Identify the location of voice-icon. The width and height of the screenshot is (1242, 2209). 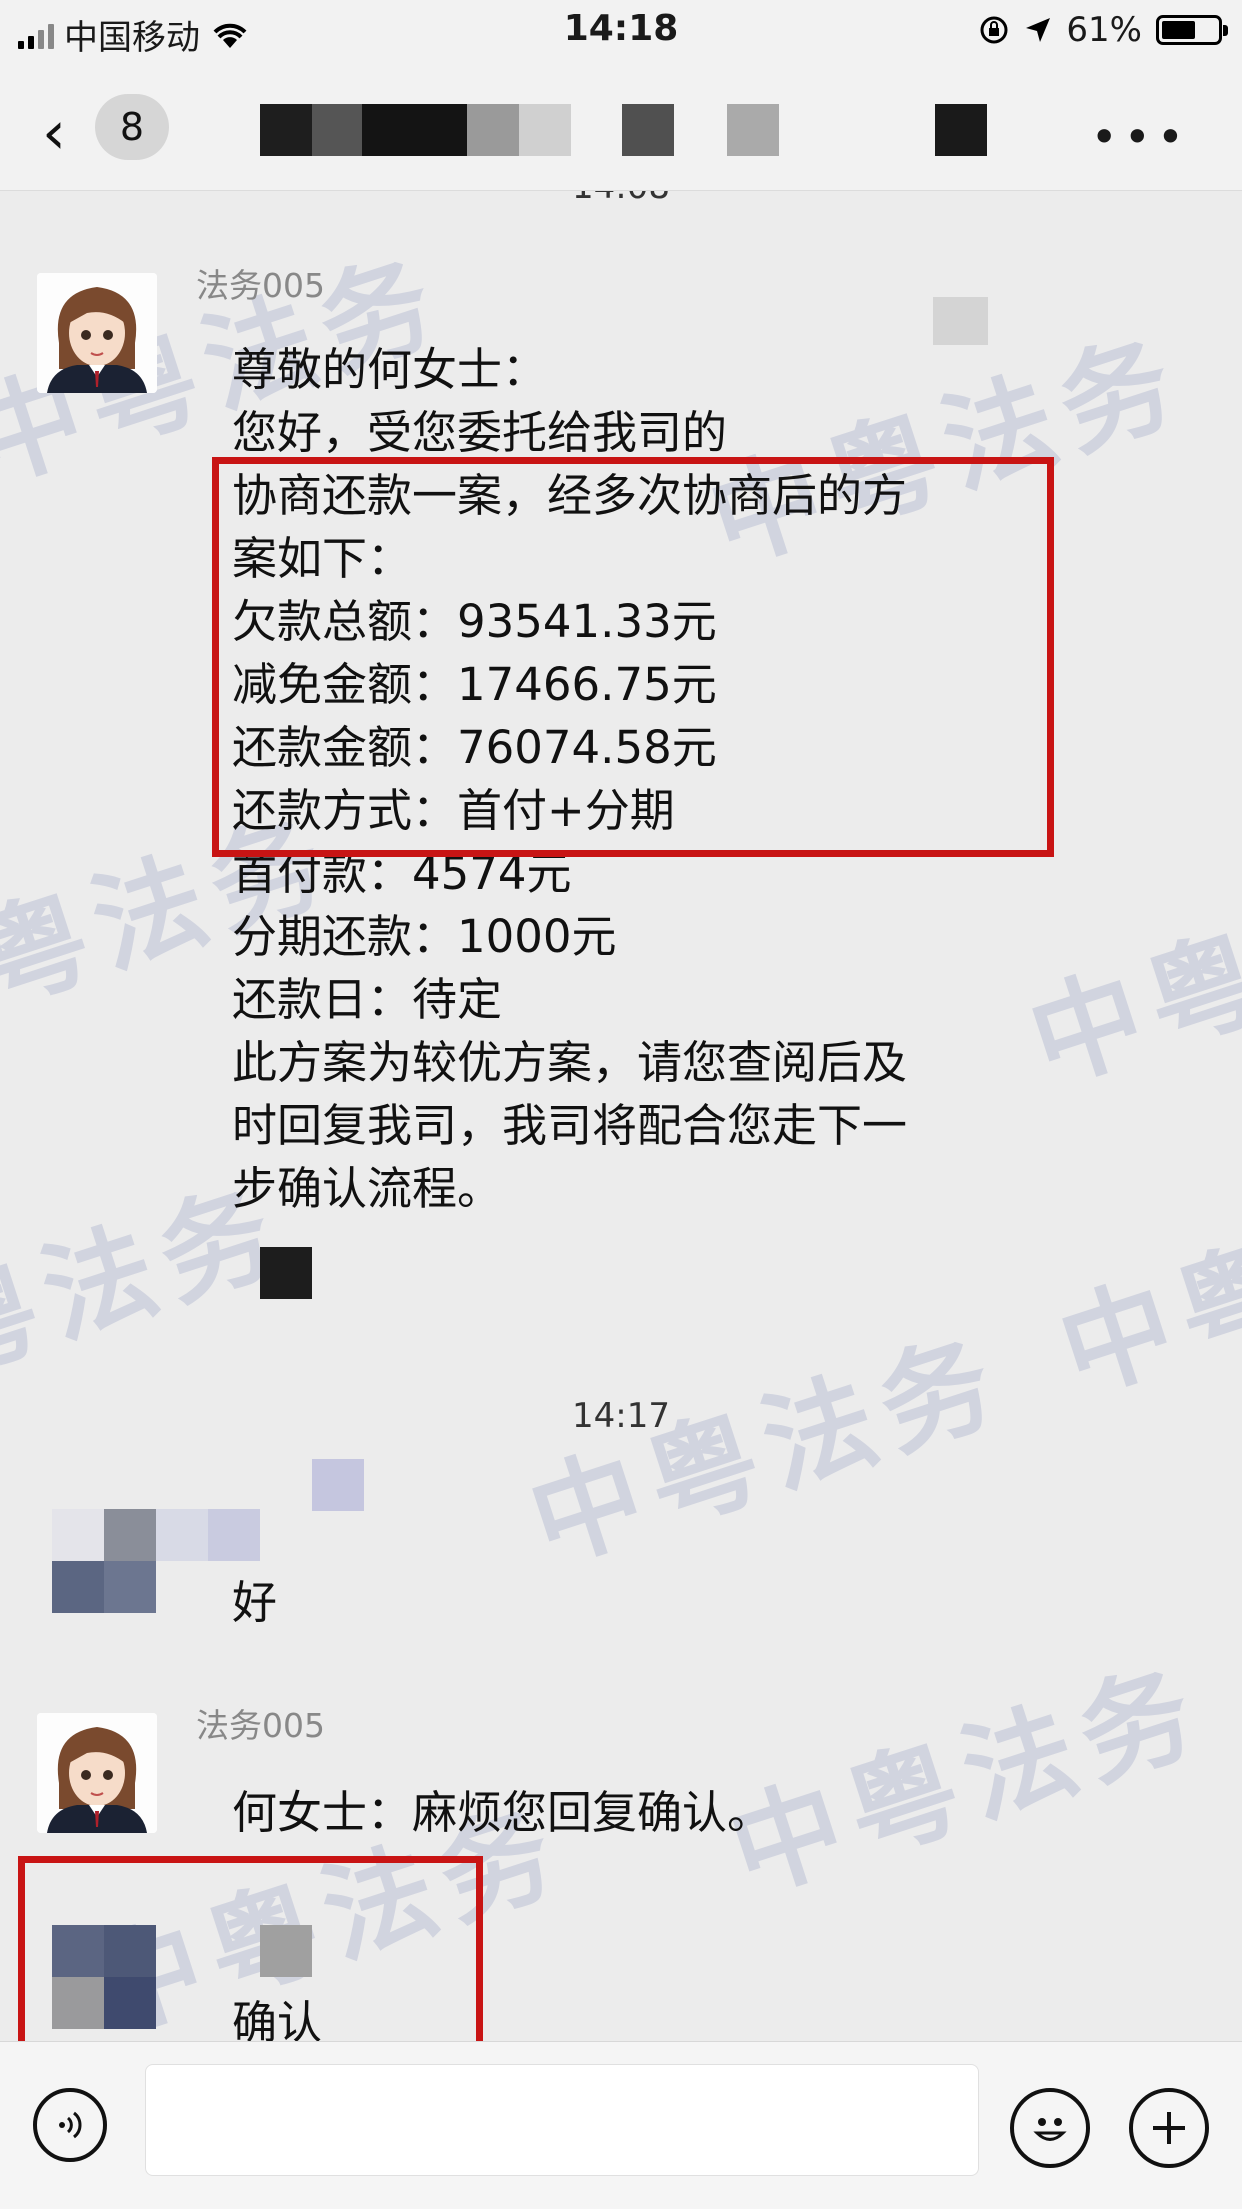
(70, 2125).